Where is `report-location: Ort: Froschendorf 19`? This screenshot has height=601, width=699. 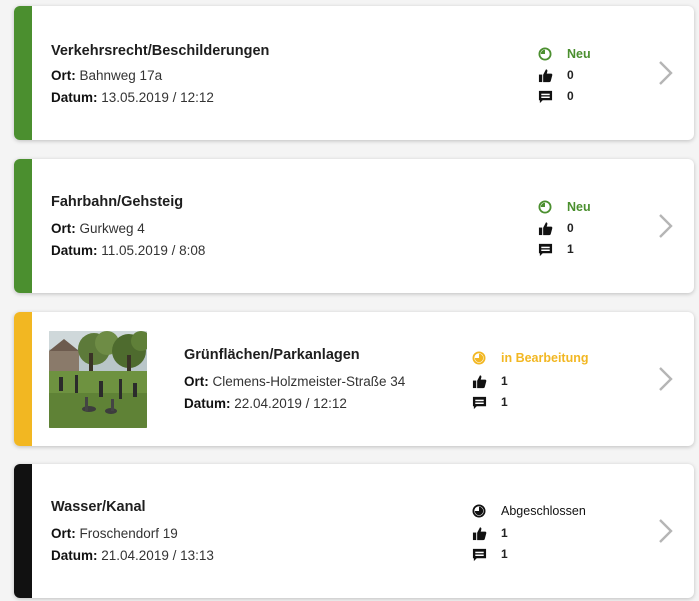
report-location: Ort: Froschendorf 19 is located at coordinates (114, 533).